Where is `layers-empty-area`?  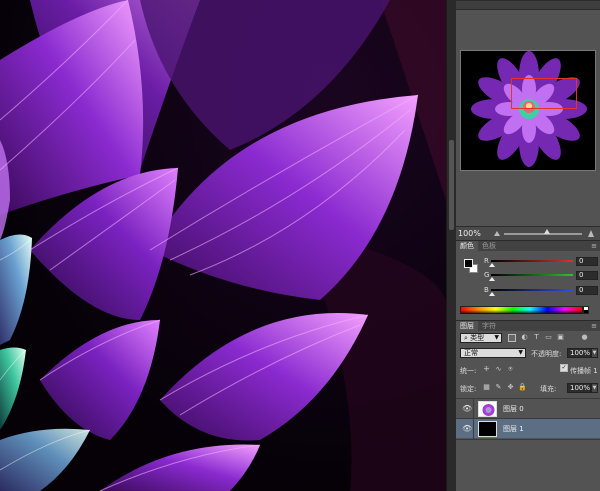
layers-empty-area is located at coordinates (528, 465).